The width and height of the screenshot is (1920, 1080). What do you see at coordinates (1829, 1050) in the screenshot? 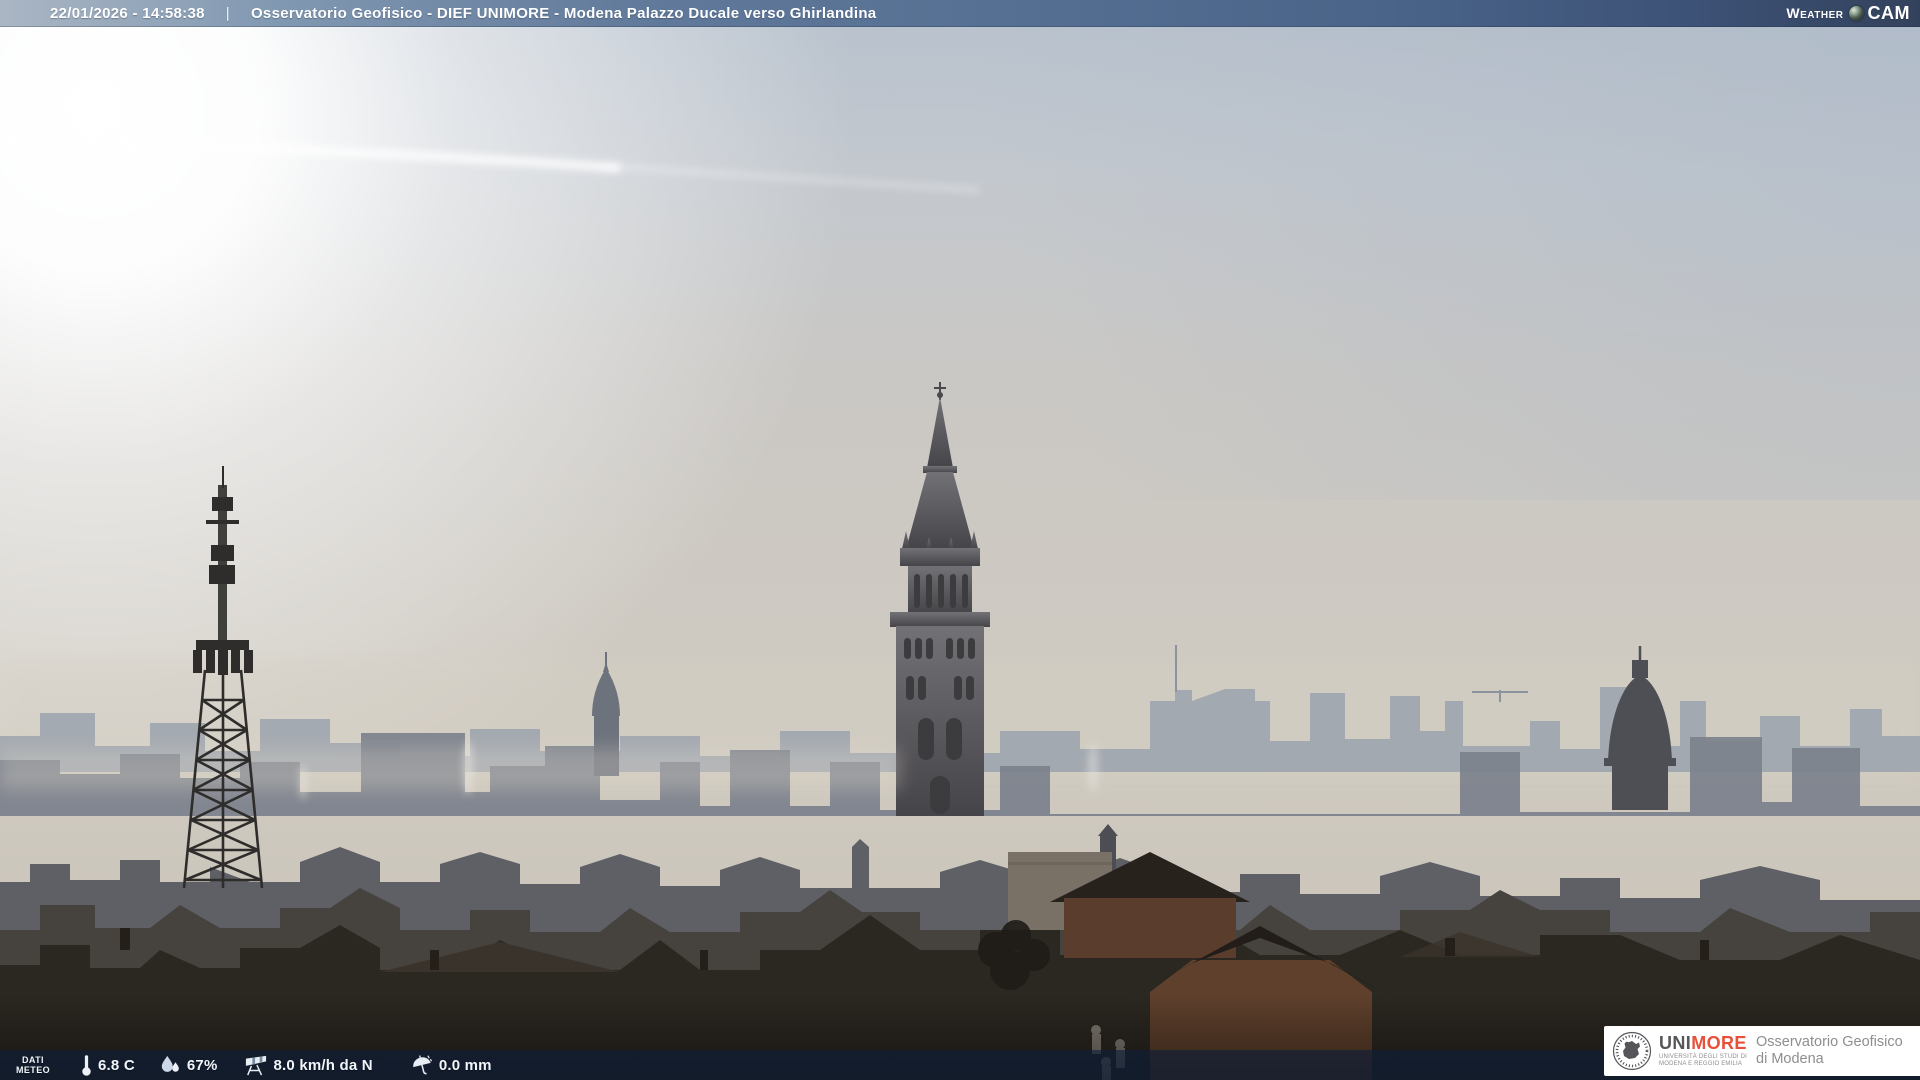
I see `observatory-name: Osservatorio Geofisico di Modena` at bounding box center [1829, 1050].